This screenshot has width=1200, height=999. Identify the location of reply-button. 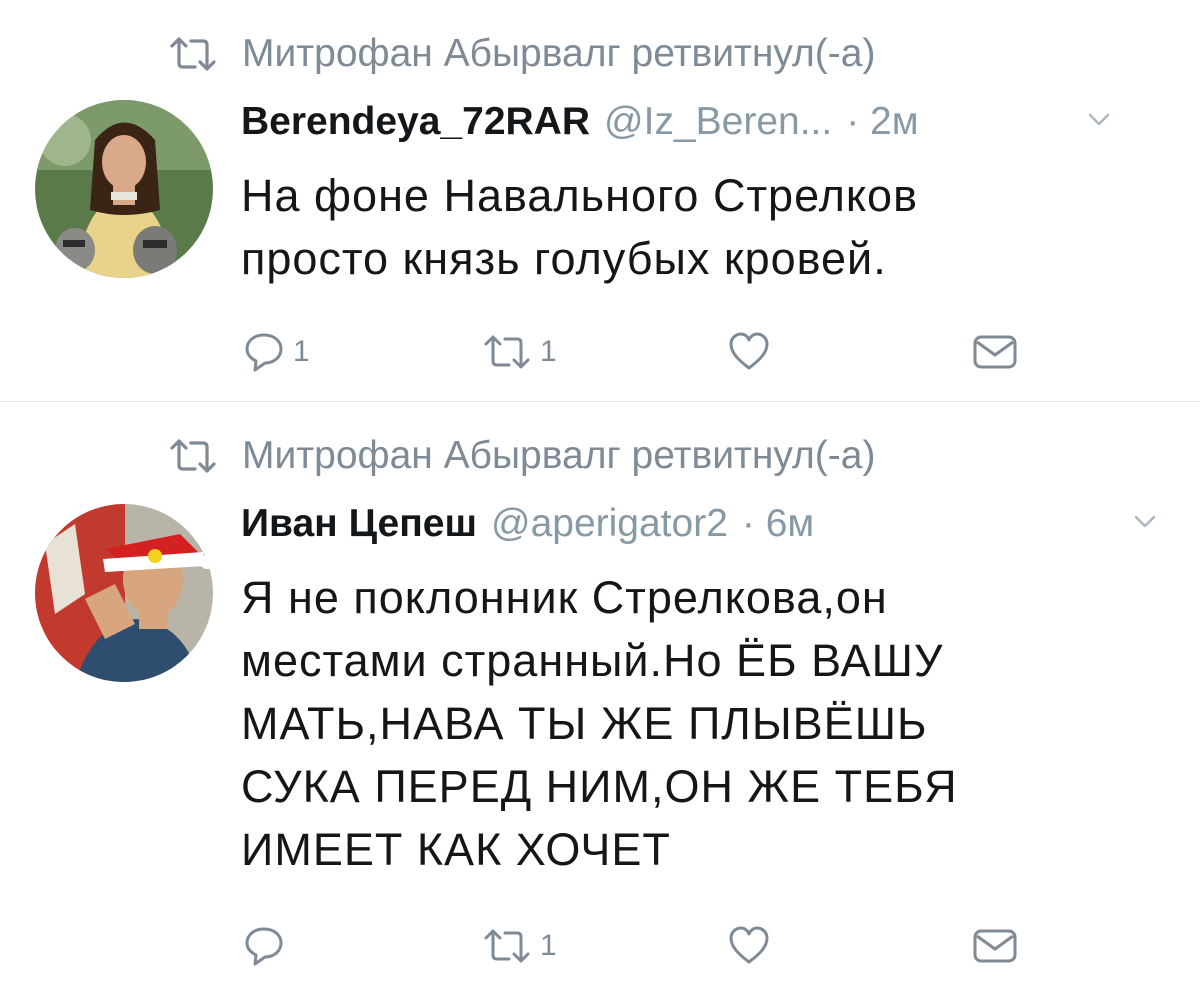
(268, 946).